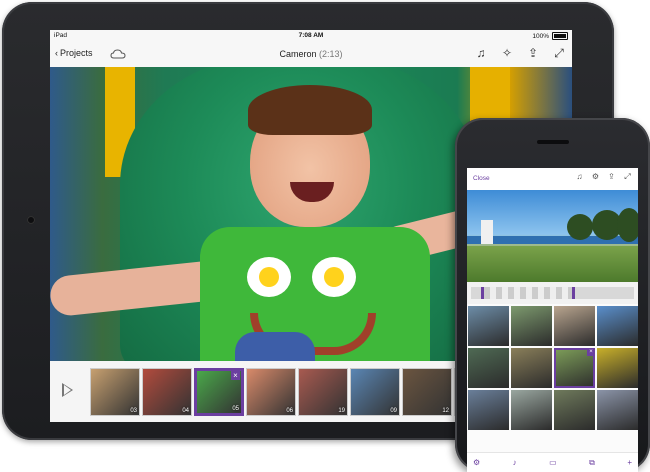 The width and height of the screenshot is (650, 472). I want to click on clip-thumbnail: 05 ×, so click(219, 392).